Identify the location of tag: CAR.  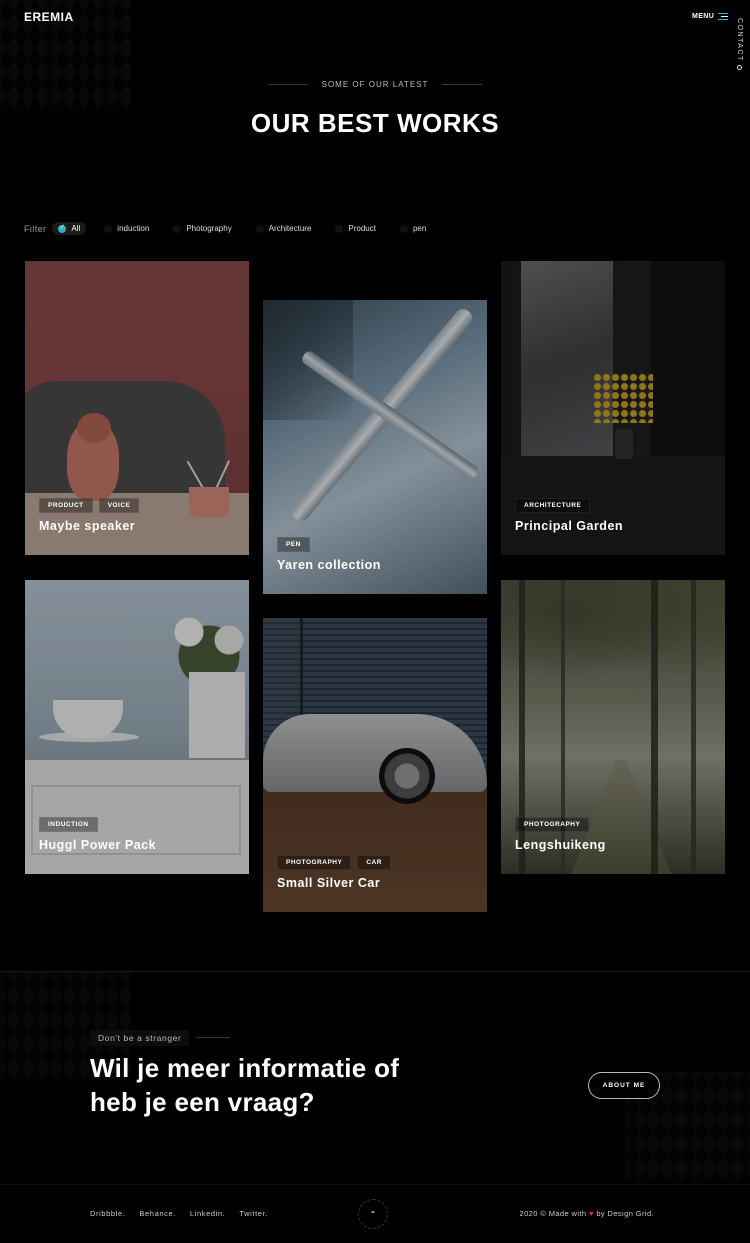
(374, 862).